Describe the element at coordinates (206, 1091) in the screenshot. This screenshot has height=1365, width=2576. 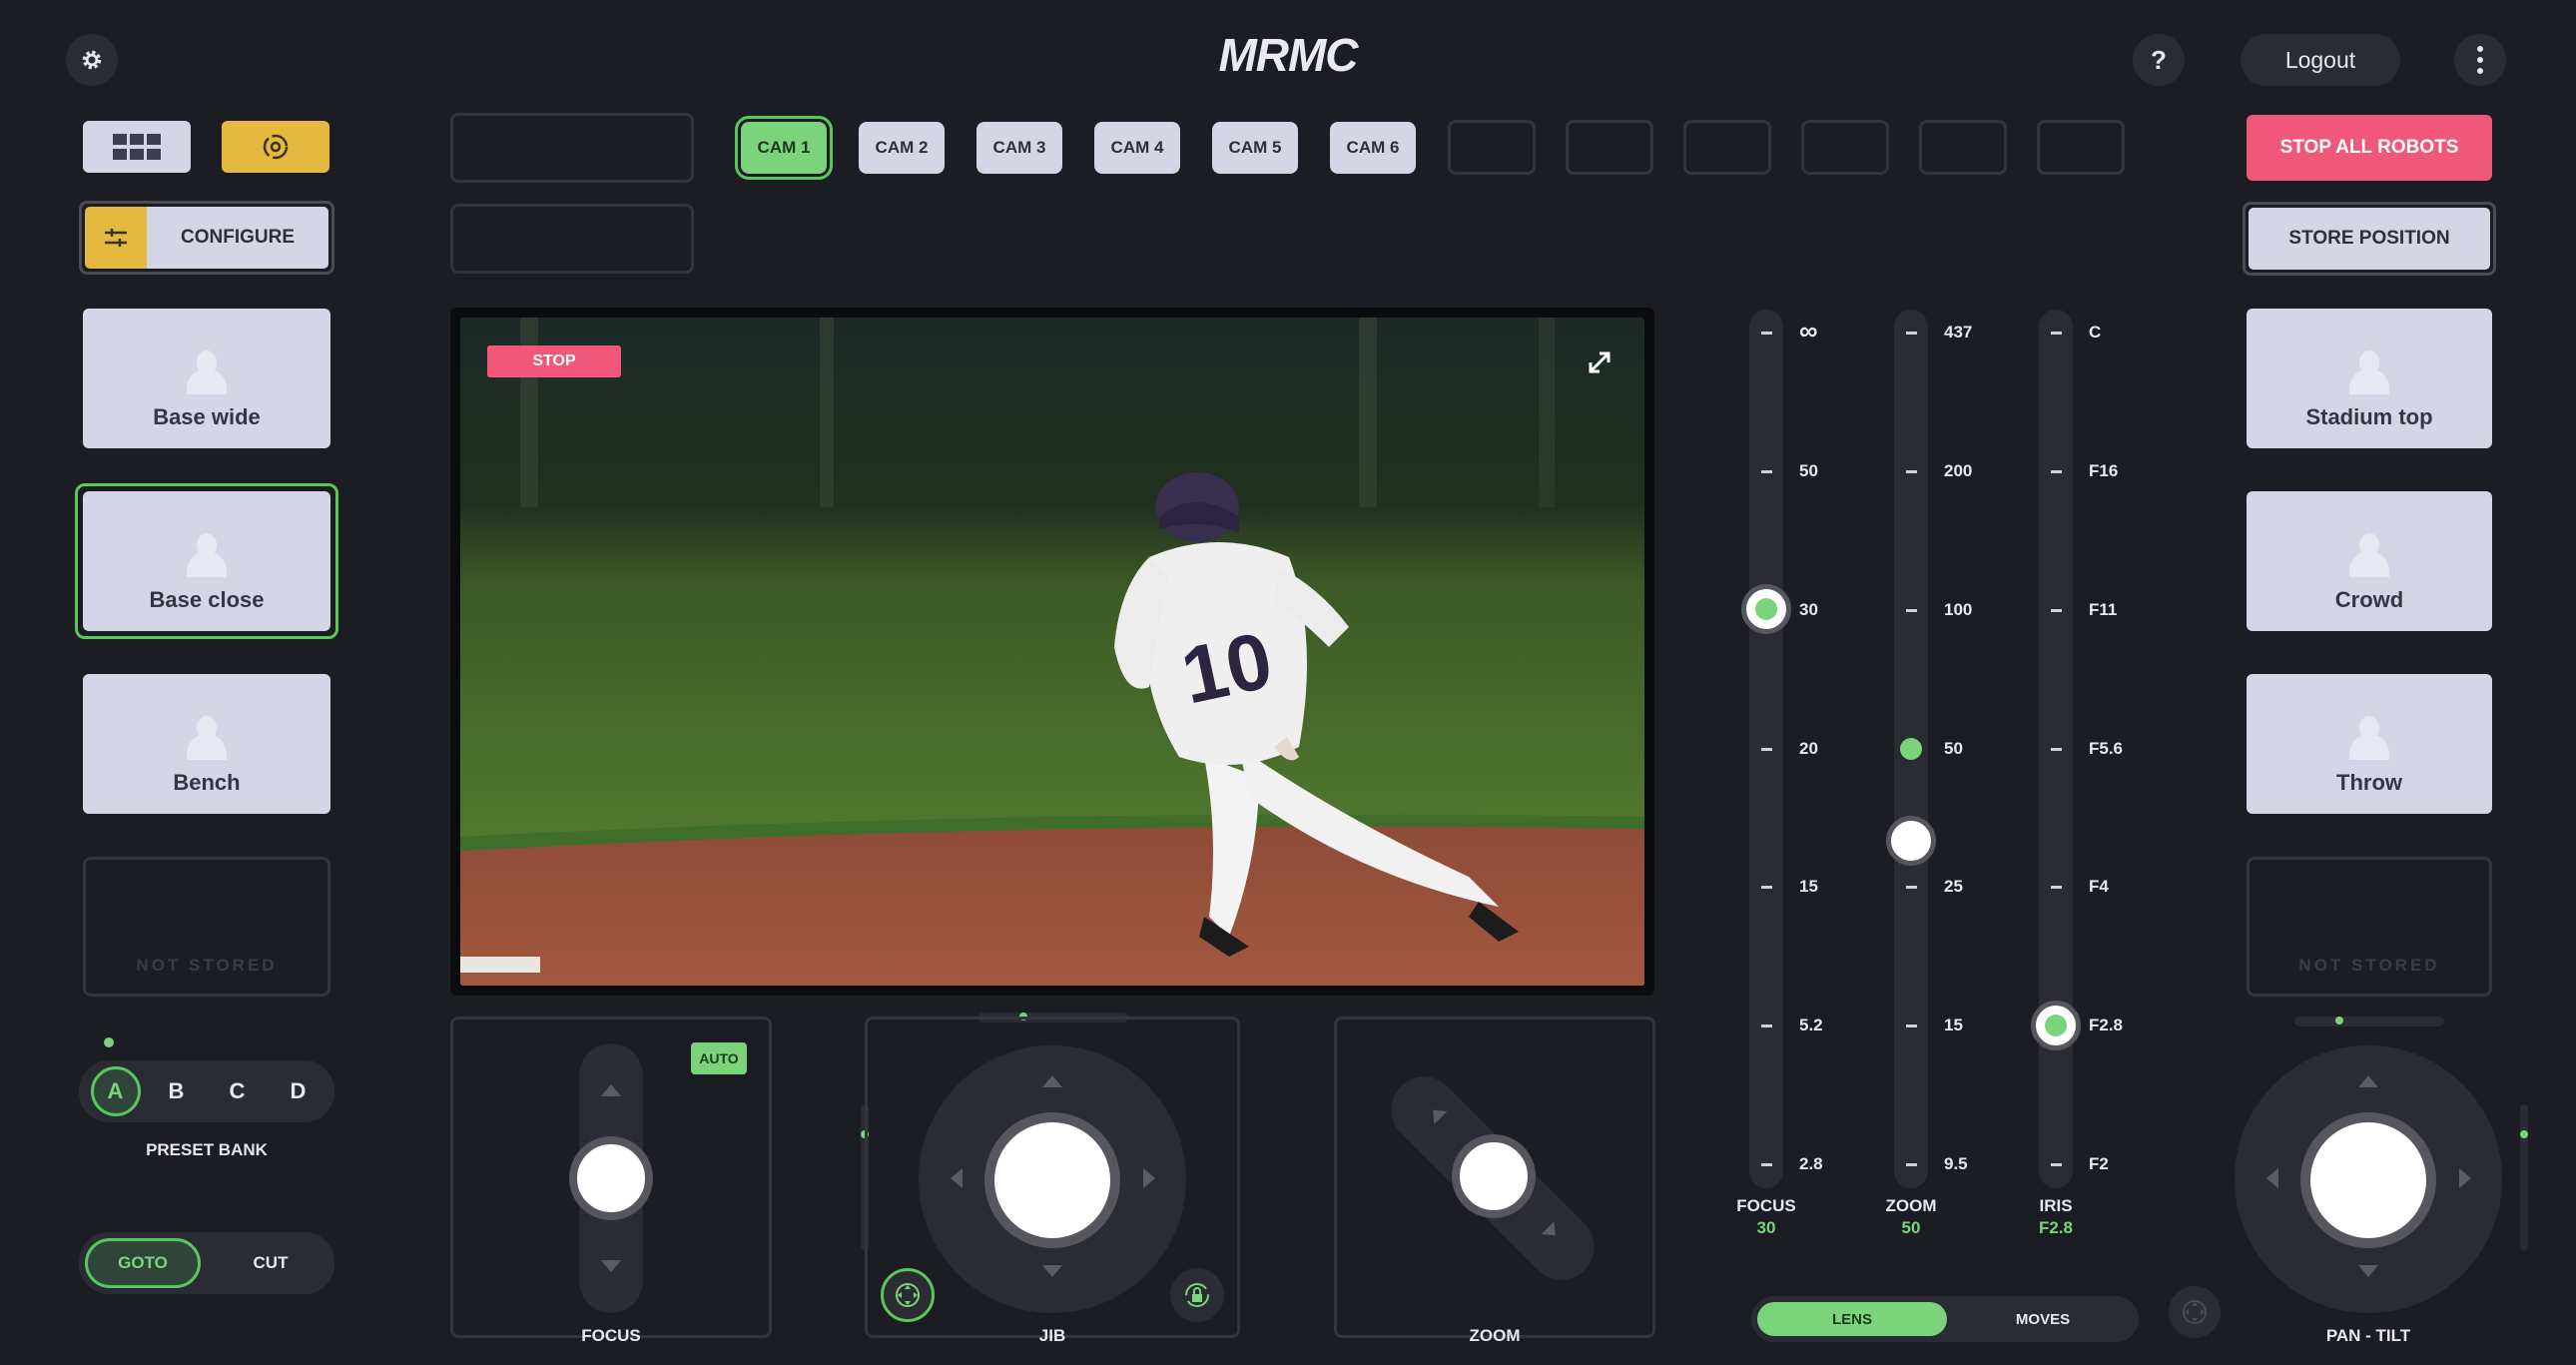
I see `preset-bank-selector: A B C D` at that location.